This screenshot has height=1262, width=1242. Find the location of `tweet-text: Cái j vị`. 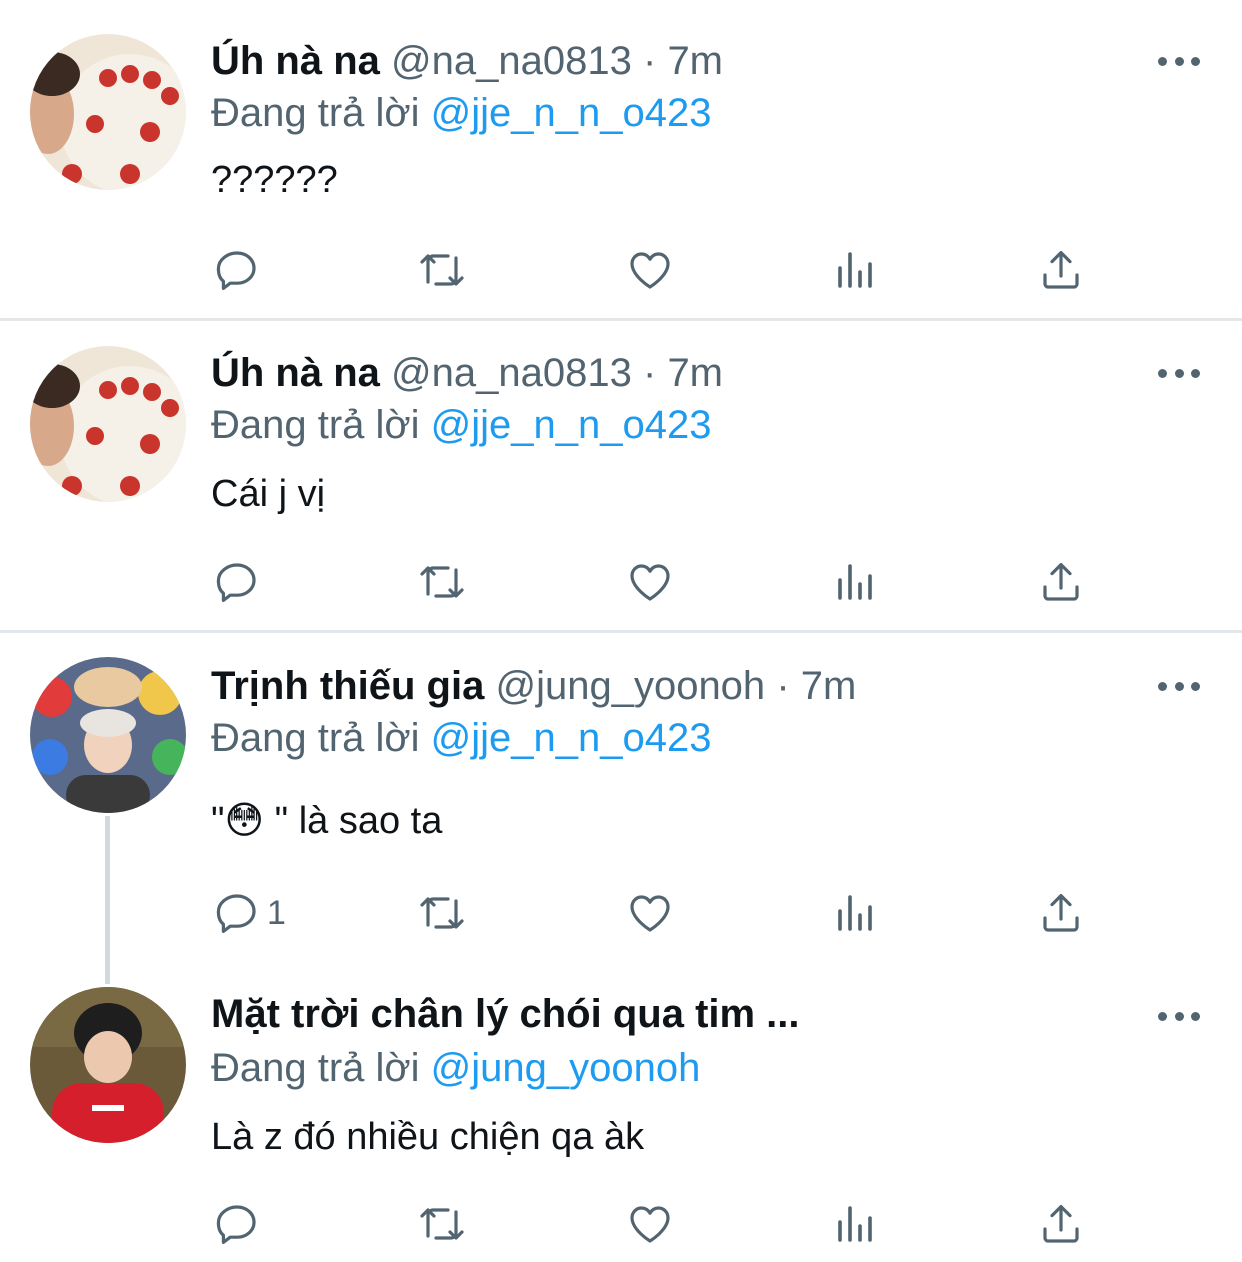

tweet-text: Cái j vị is located at coordinates (268, 494).